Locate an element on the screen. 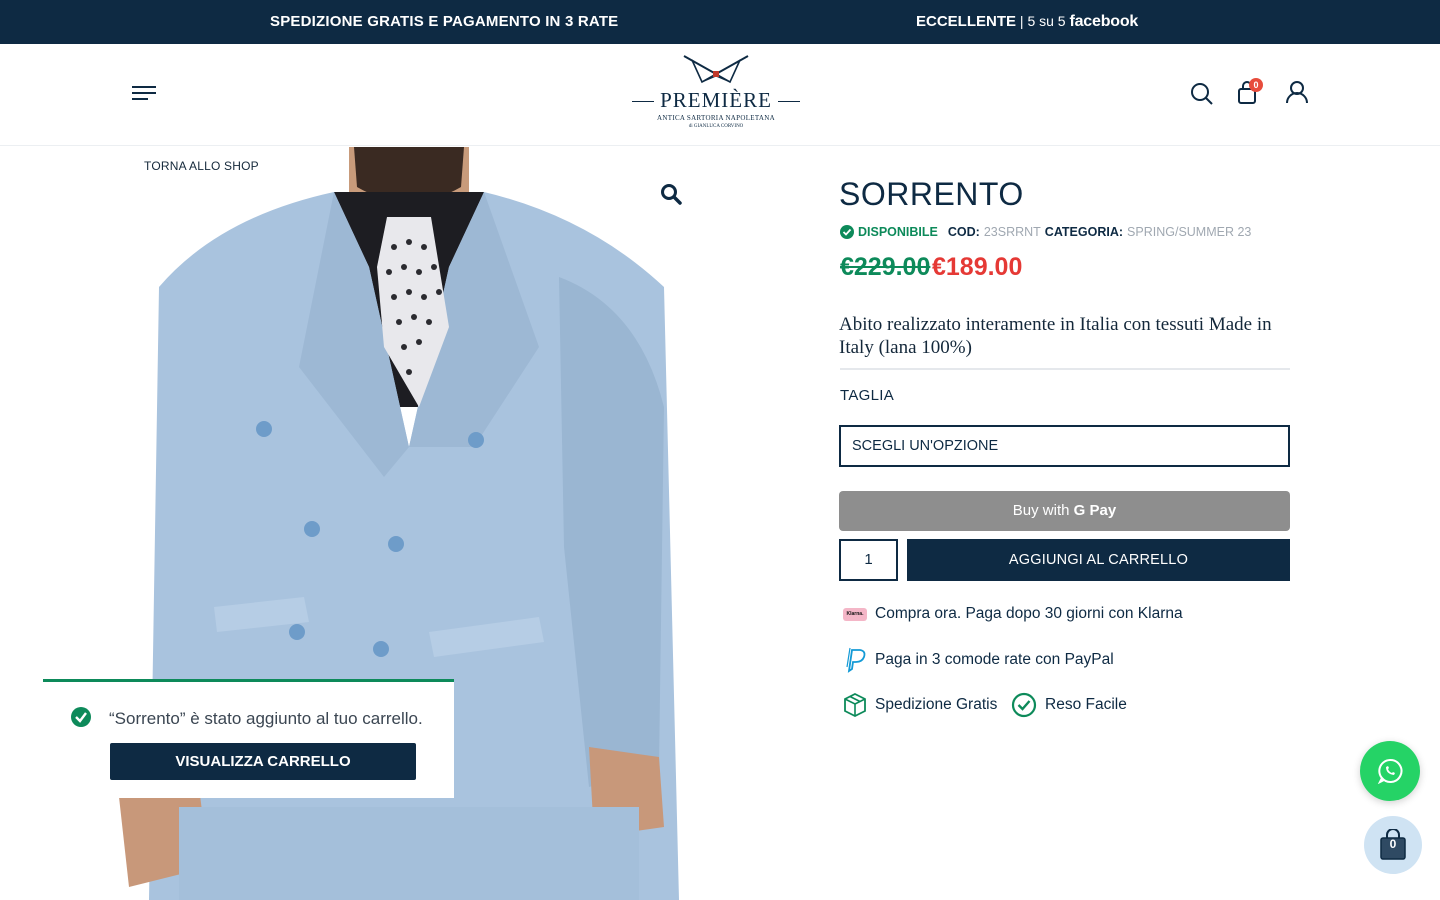  zoom-button is located at coordinates (671, 194).